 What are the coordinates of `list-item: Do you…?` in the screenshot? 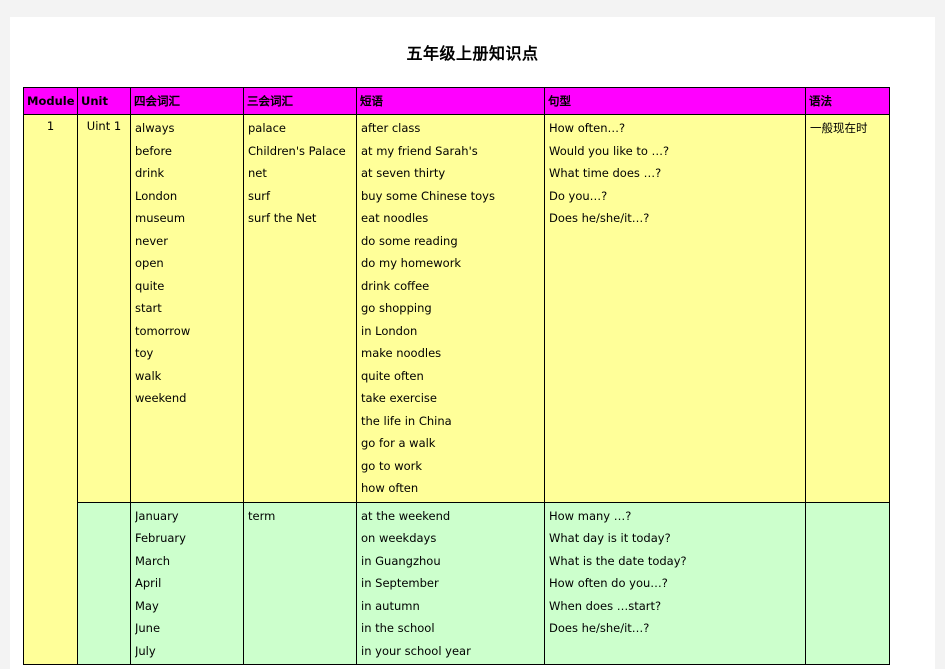 It's located at (578, 195).